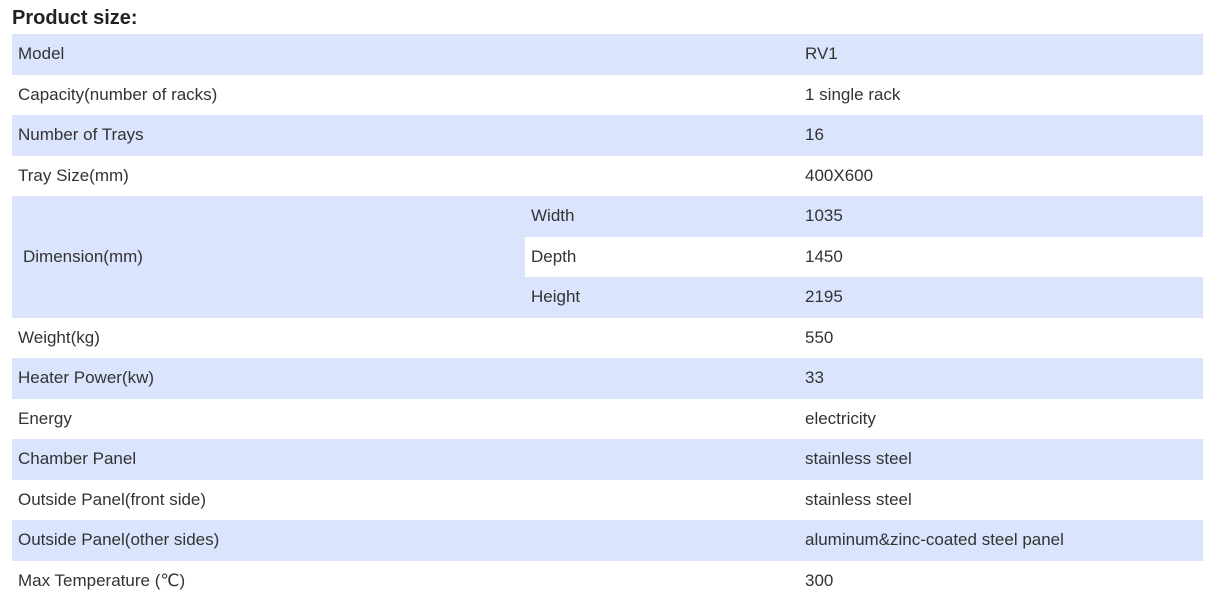 This screenshot has width=1221, height=602. I want to click on dimension-label: Dimension(mm), so click(268, 257).